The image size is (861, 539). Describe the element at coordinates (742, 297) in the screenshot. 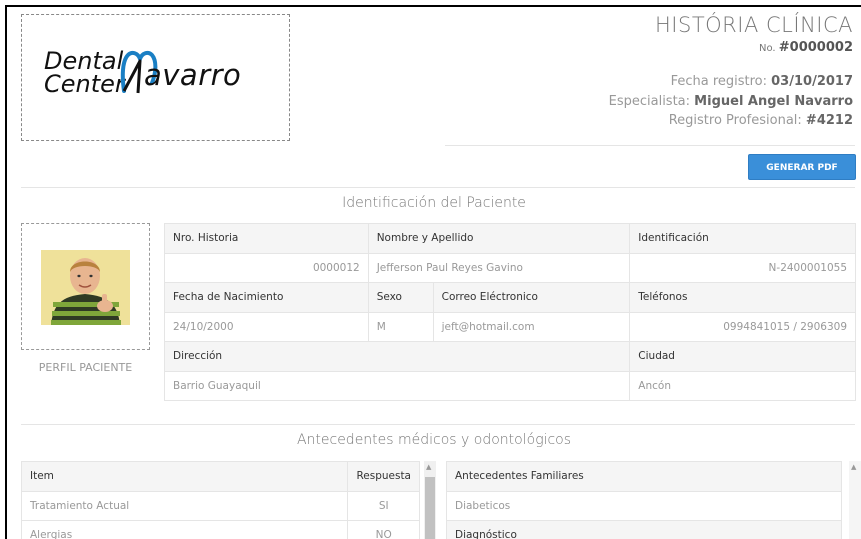

I see `header-telefonos: Teléfonos` at that location.